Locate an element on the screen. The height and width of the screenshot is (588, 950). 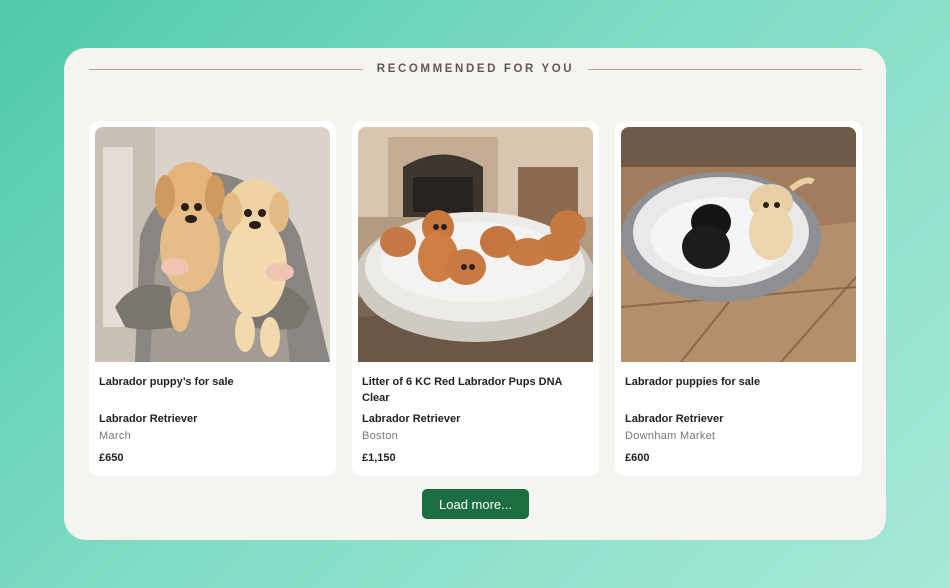
listing-location: March is located at coordinates (115, 436).